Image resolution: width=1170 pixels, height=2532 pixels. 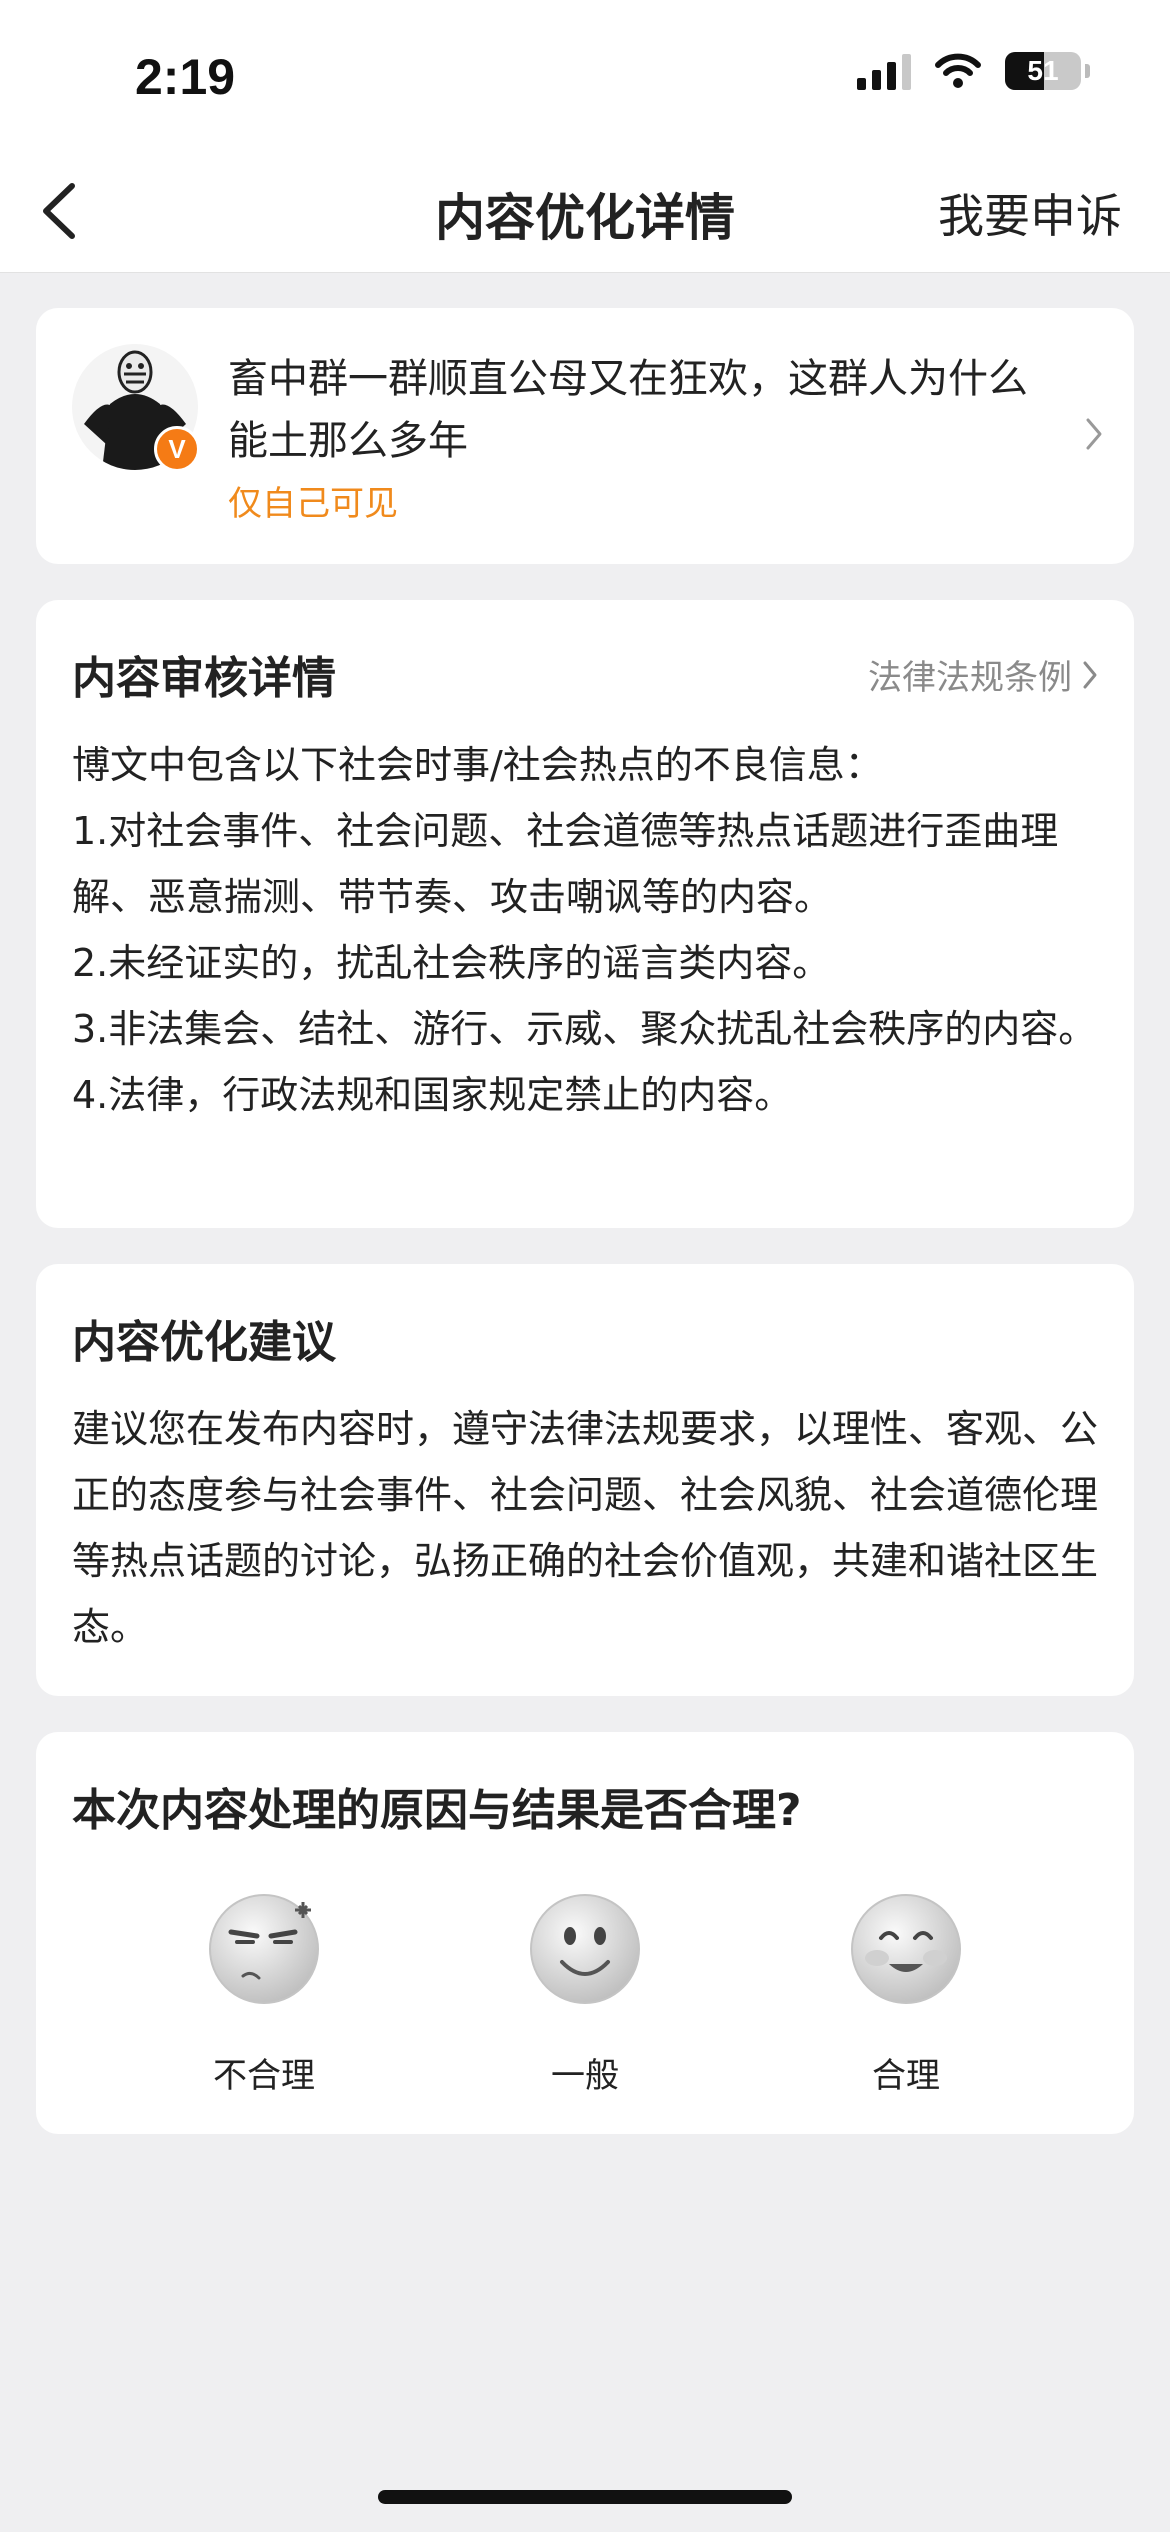 I want to click on post-text: 畜中群一群顺直公母又在狂欢，这群人为什么能土那么多年, so click(x=628, y=410).